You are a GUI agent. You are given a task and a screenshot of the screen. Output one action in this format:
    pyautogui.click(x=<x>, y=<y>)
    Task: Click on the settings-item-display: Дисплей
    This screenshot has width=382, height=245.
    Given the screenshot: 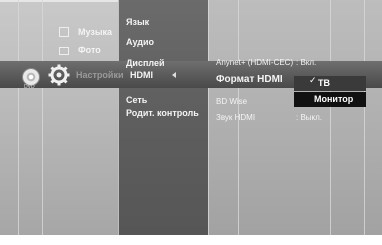 What is the action you would take?
    pyautogui.click(x=145, y=63)
    